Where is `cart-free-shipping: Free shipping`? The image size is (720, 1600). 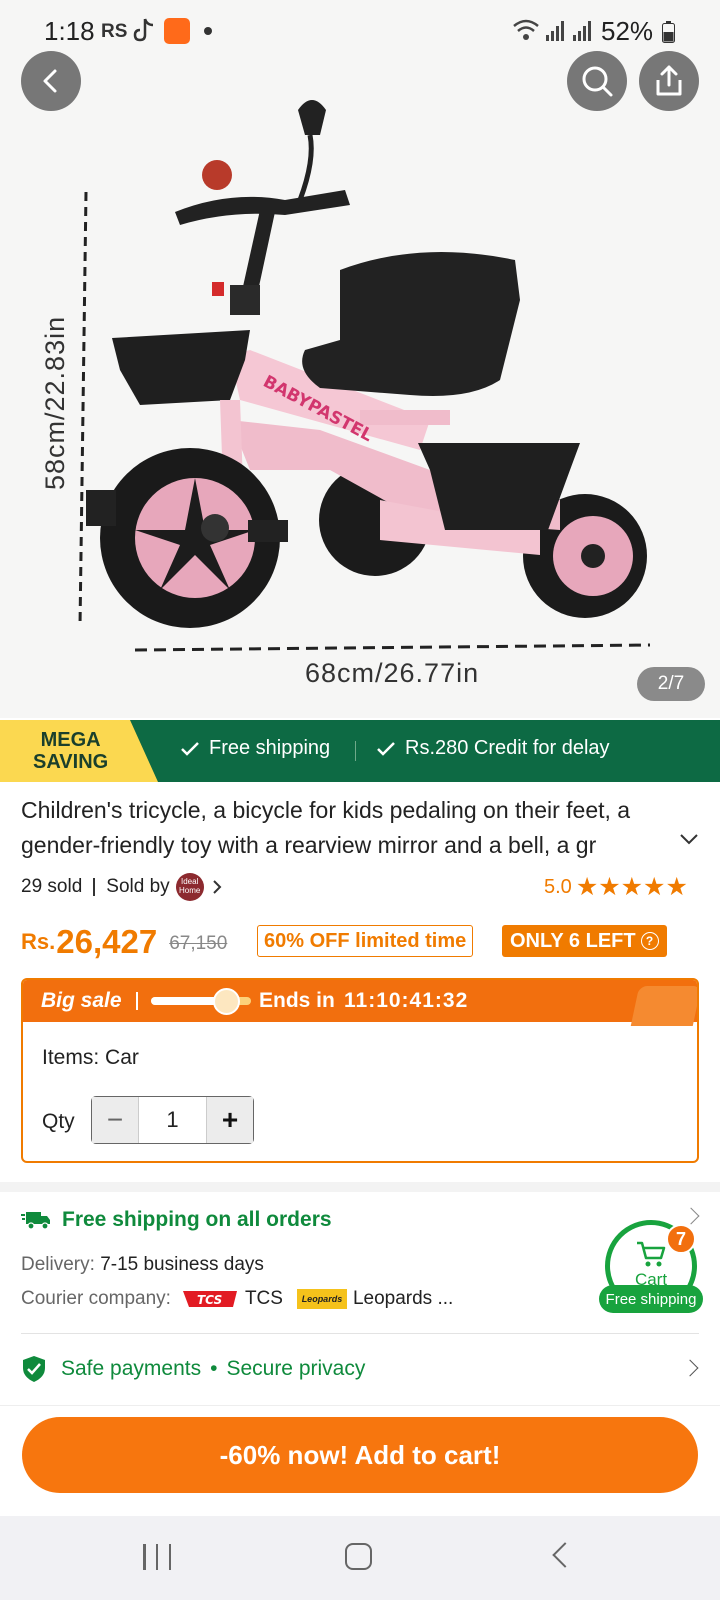 cart-free-shipping: Free shipping is located at coordinates (651, 1299).